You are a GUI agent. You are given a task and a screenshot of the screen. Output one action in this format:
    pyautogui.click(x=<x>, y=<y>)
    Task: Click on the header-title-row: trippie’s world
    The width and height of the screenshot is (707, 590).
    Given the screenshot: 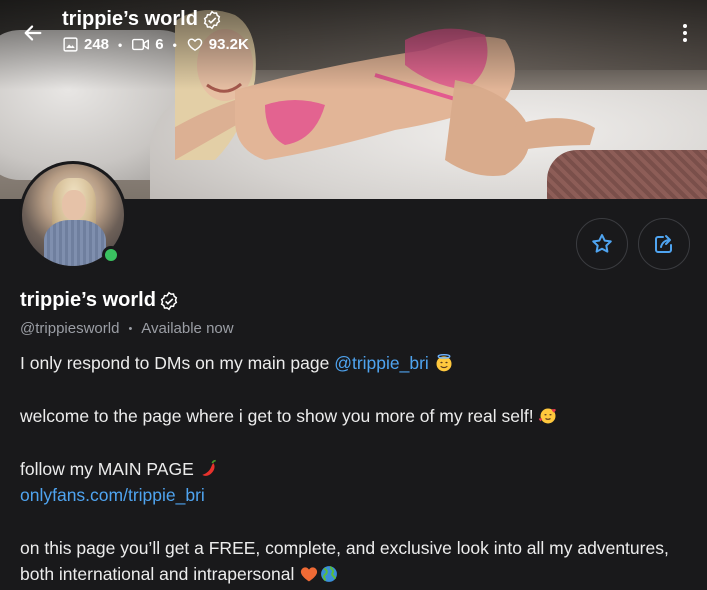 What is the action you would take?
    pyautogui.click(x=142, y=19)
    